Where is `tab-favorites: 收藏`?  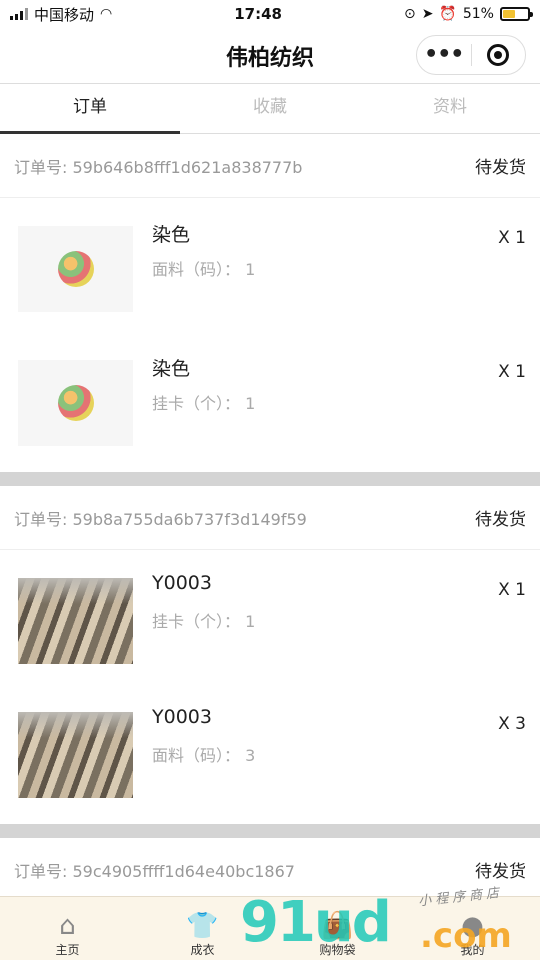
tab-favorites: 收藏 is located at coordinates (270, 108).